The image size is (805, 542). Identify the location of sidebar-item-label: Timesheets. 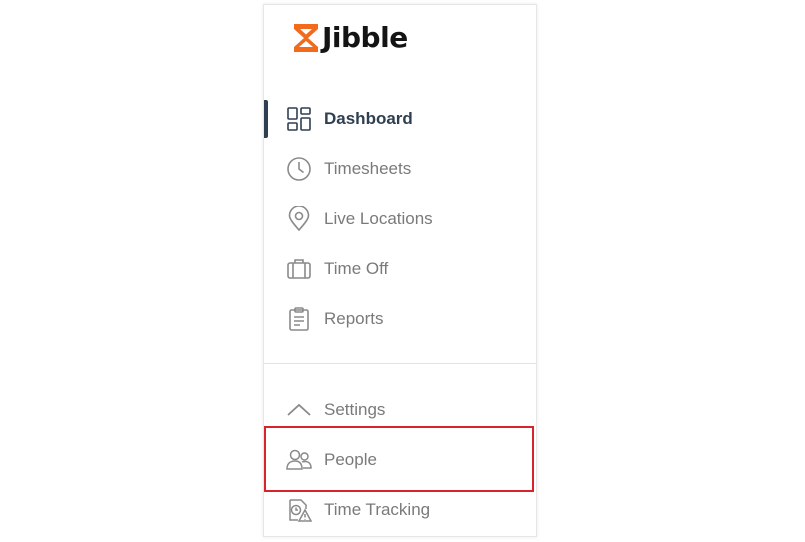
(368, 168).